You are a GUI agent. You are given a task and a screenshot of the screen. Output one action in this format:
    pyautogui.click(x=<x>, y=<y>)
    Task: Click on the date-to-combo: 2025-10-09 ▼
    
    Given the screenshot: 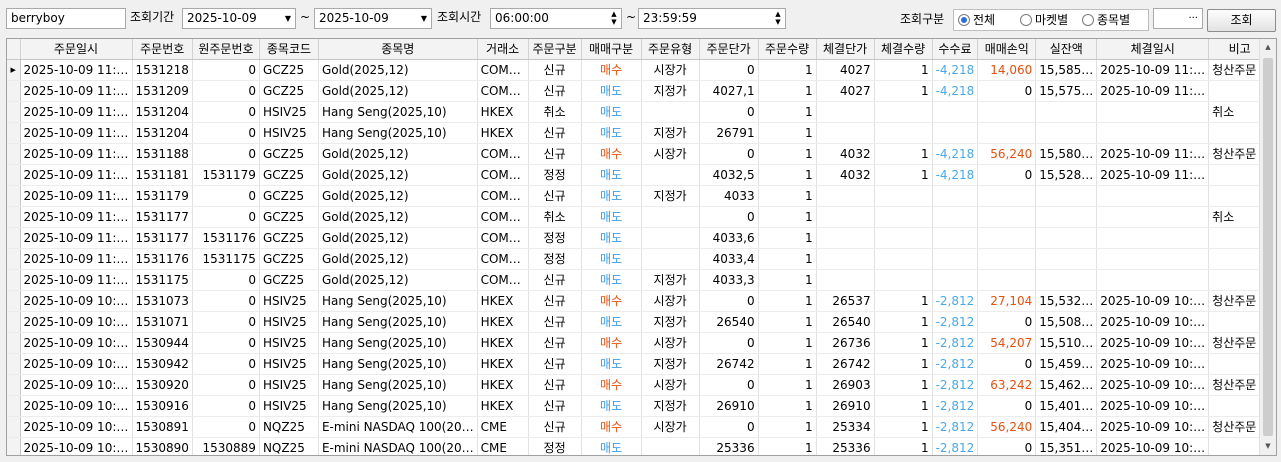 What is the action you would take?
    pyautogui.click(x=373, y=18)
    